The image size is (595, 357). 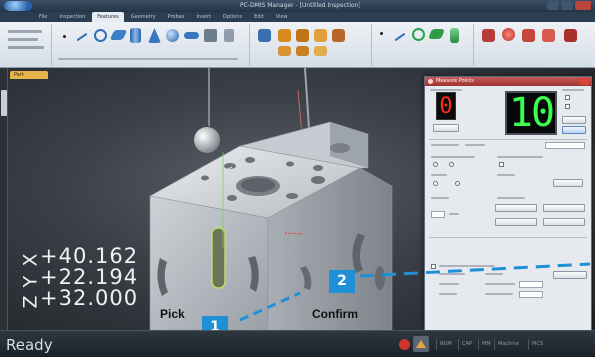 I want to click on feature-name-field, so click(x=565, y=145).